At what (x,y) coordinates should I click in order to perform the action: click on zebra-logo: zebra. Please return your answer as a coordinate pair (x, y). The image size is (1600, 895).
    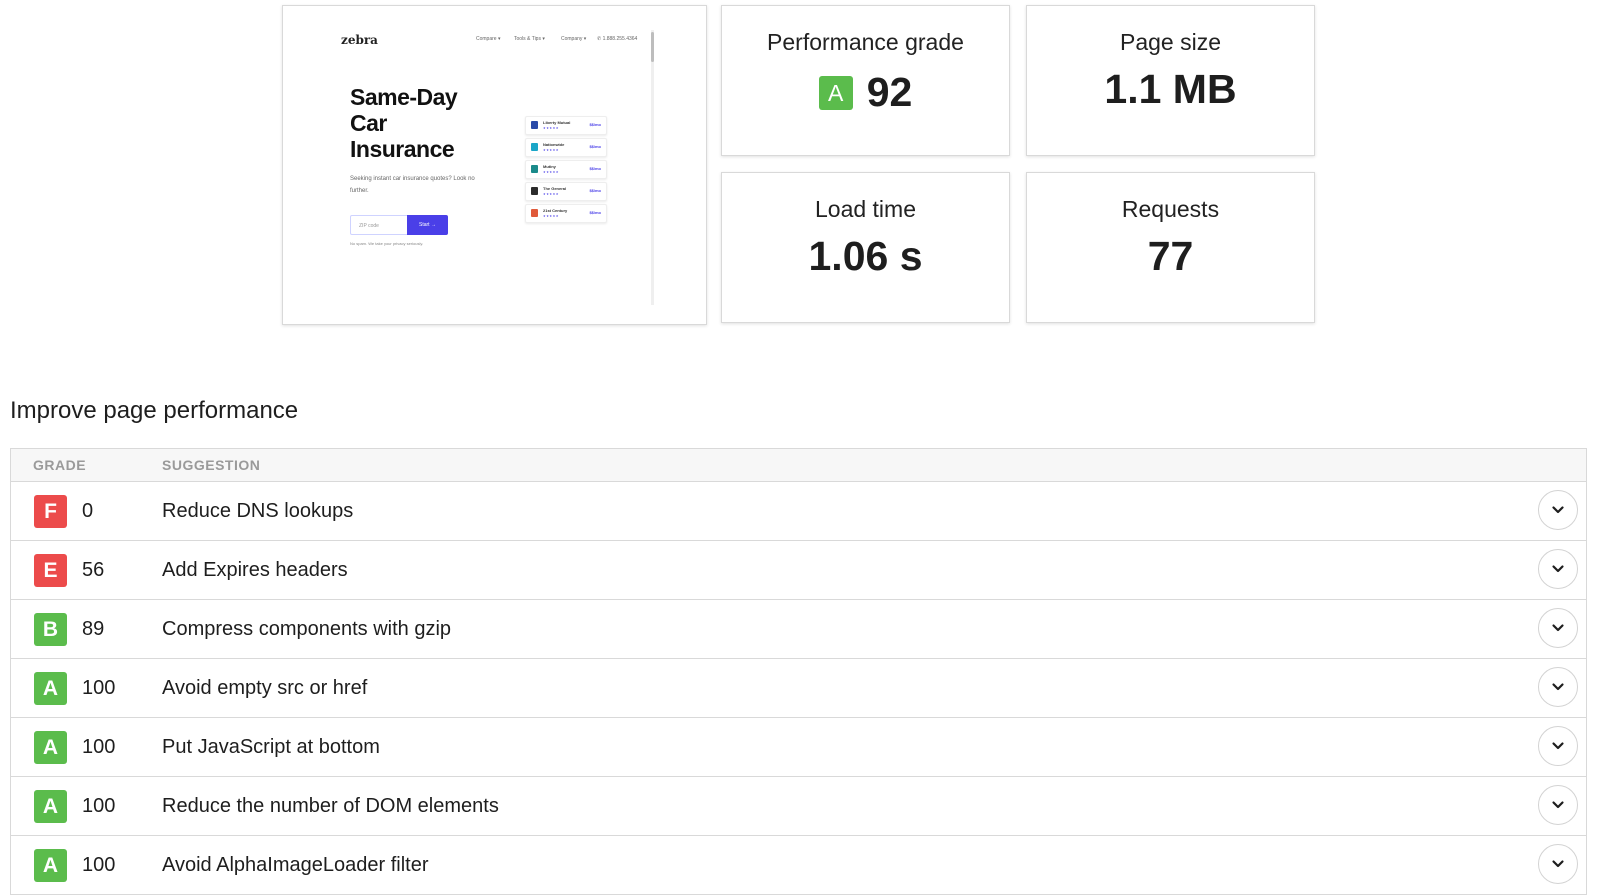
    Looking at the image, I should click on (359, 40).